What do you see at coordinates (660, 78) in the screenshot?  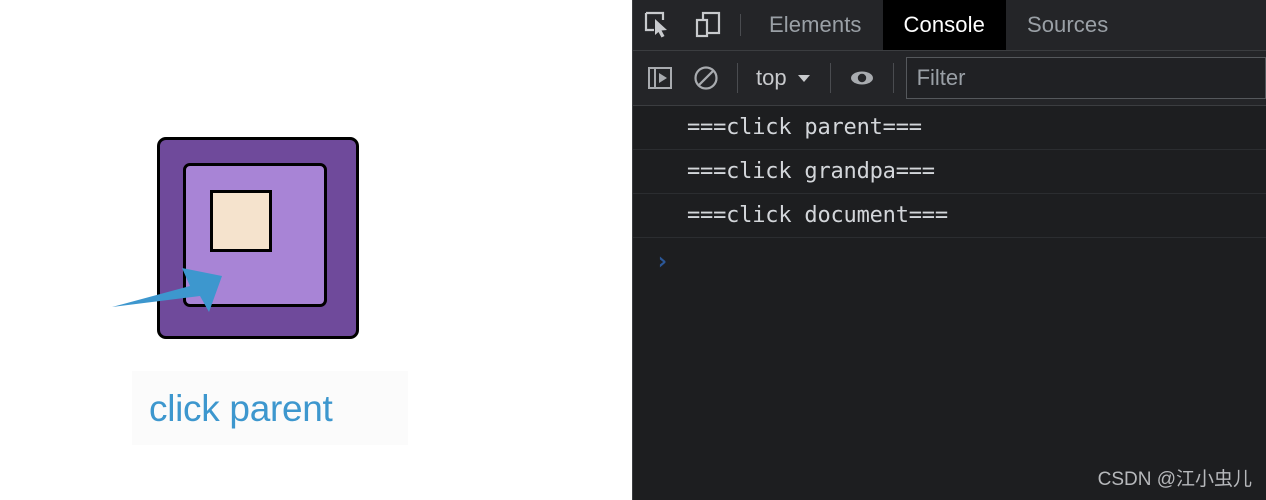 I see `console-sidebar-toggle-icon` at bounding box center [660, 78].